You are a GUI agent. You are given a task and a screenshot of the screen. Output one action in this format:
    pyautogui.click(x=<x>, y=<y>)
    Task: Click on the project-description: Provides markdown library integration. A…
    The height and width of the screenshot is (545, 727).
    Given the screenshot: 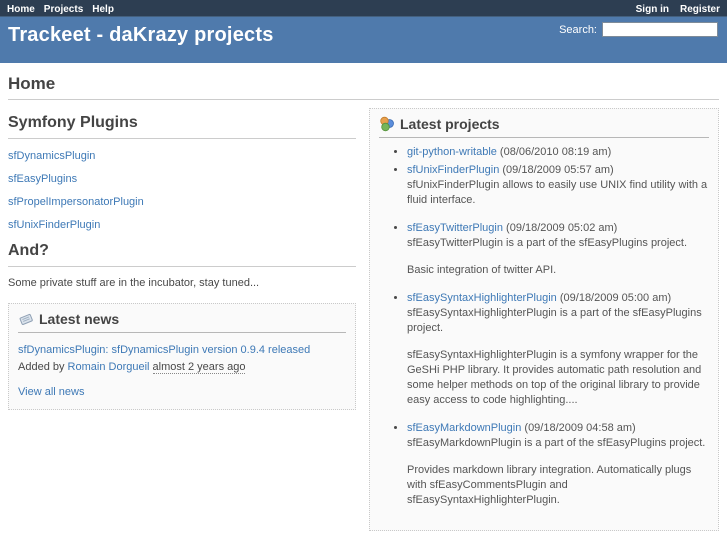 What is the action you would take?
    pyautogui.click(x=549, y=485)
    